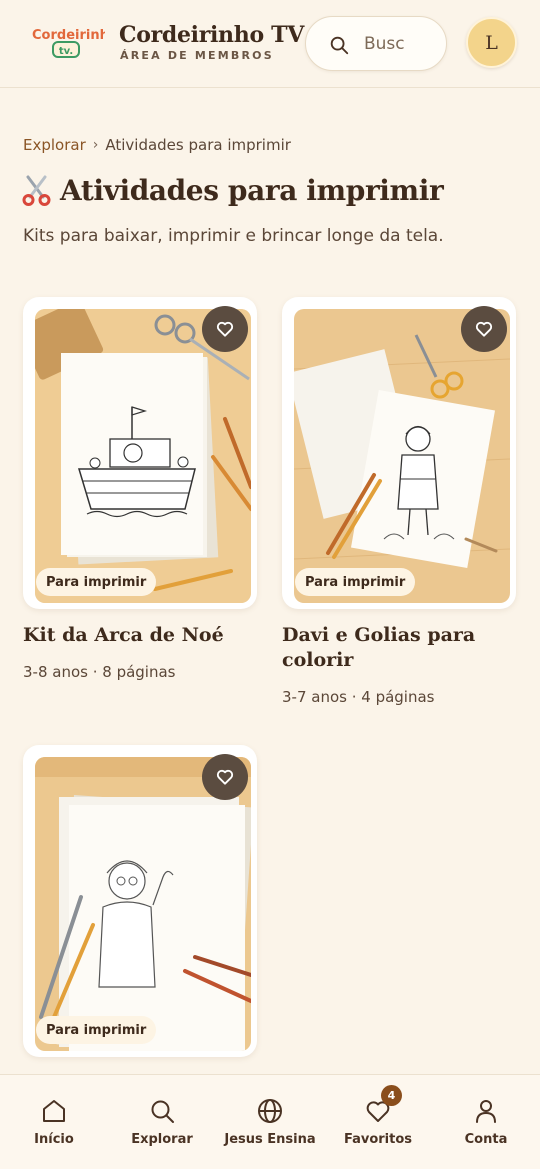 The image size is (540, 1169). What do you see at coordinates (402, 44) in the screenshot?
I see `search-input` at bounding box center [402, 44].